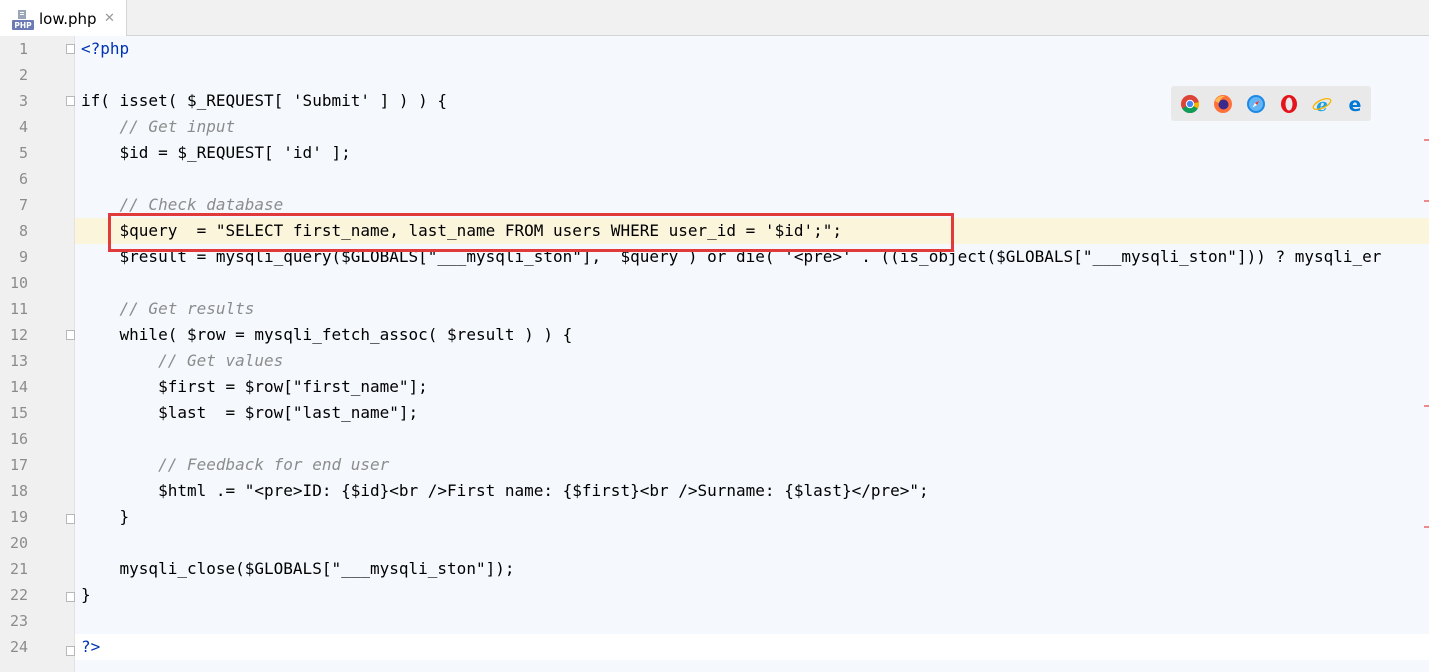 The image size is (1429, 672). What do you see at coordinates (23, 153) in the screenshot?
I see `line-number: 5` at bounding box center [23, 153].